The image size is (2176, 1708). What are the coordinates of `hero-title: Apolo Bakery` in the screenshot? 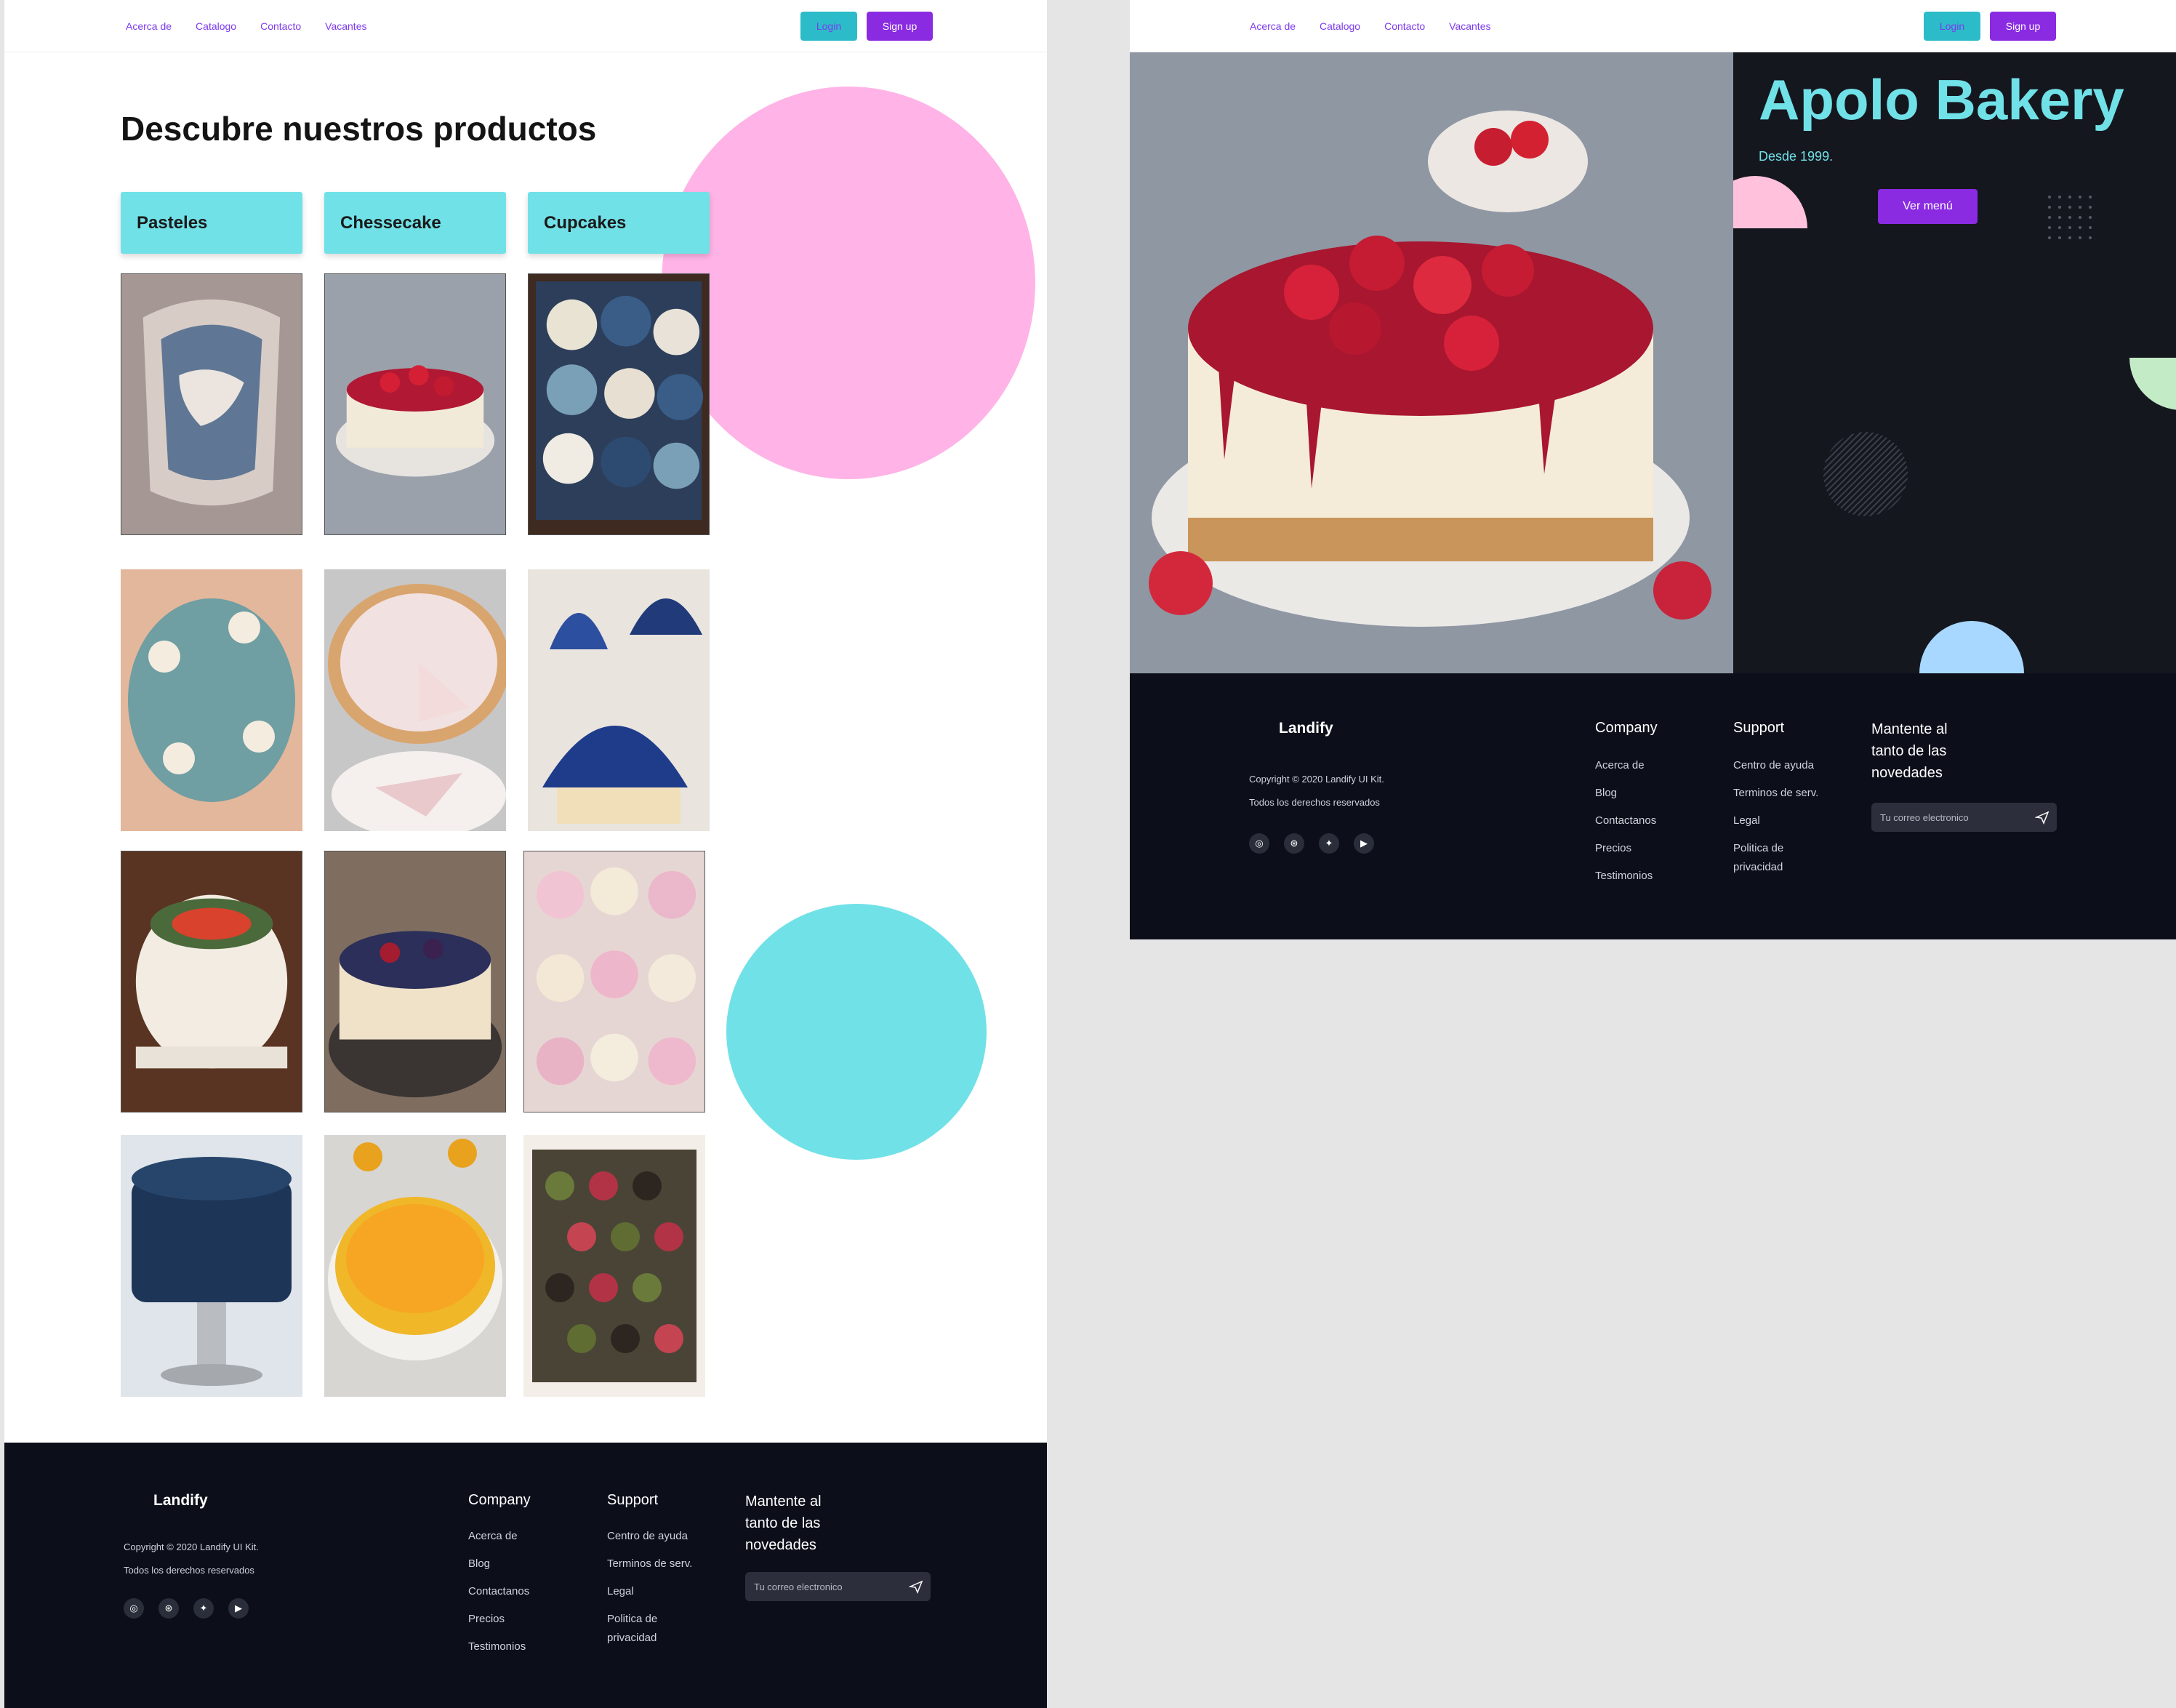 It's located at (1941, 100).